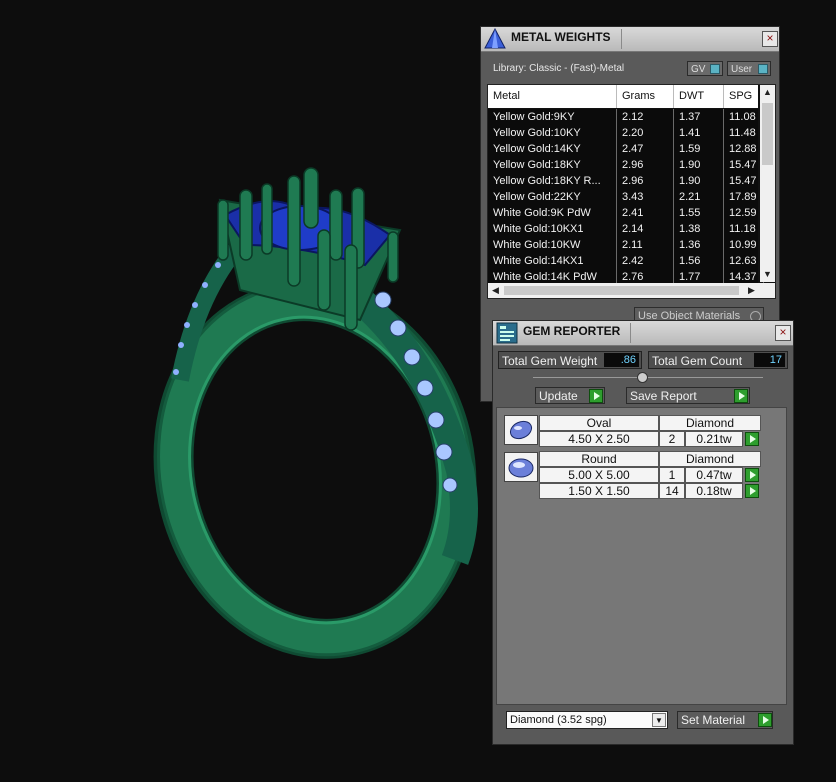  Describe the element at coordinates (714, 475) in the screenshot. I see `gem-weight: 0.47tw` at that location.